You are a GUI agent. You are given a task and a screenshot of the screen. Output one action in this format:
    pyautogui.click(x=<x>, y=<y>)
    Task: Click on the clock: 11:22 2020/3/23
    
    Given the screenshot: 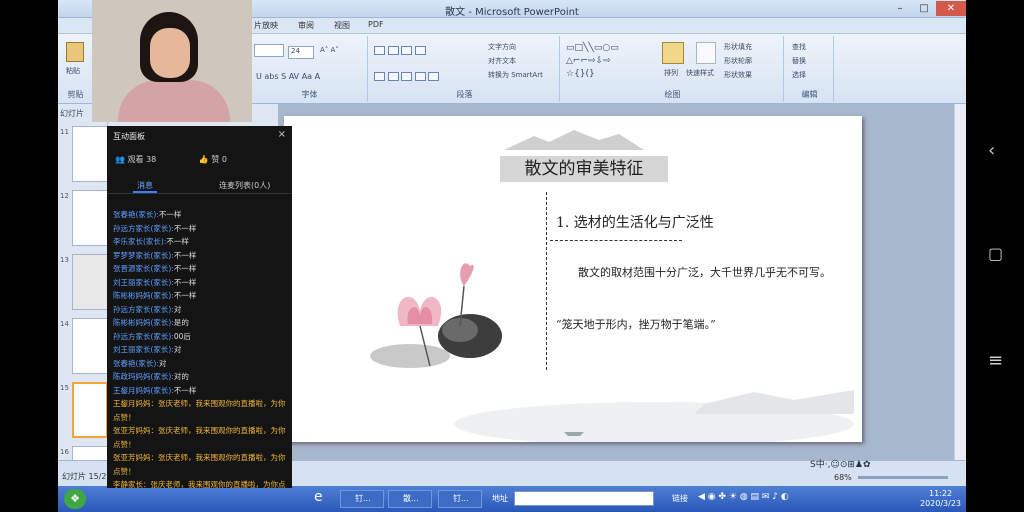 What is the action you would take?
    pyautogui.click(x=940, y=499)
    